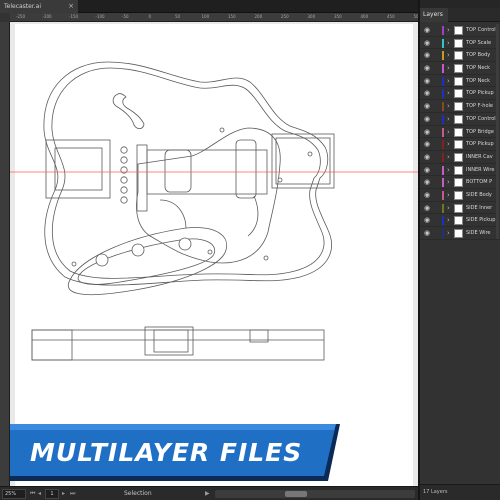 This screenshot has width=500, height=500. Describe the element at coordinates (78, 169) in the screenshot. I see `bridge-route` at that location.